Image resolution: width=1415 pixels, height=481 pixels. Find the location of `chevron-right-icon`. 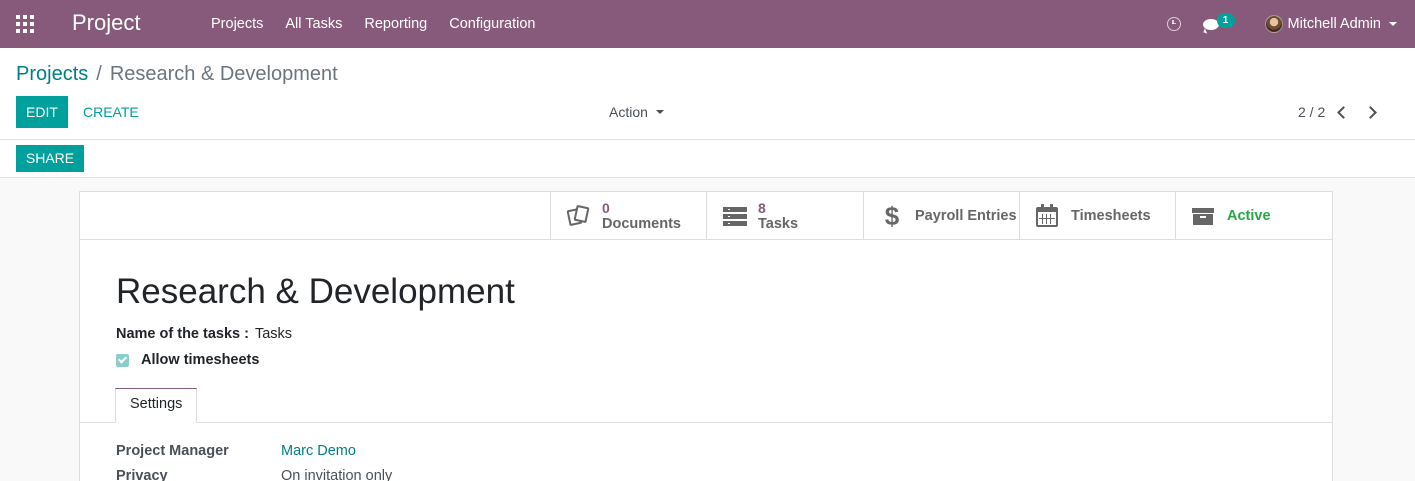

chevron-right-icon is located at coordinates (1371, 112).